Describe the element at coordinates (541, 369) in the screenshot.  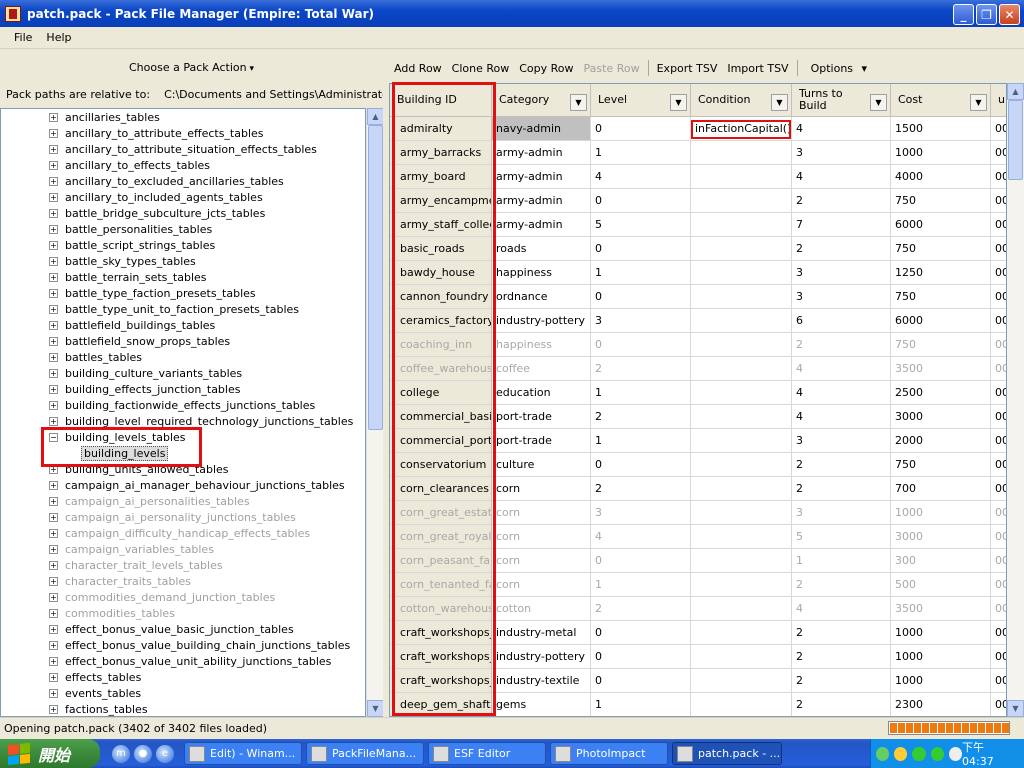
I see `cell-category: coffee` at that location.